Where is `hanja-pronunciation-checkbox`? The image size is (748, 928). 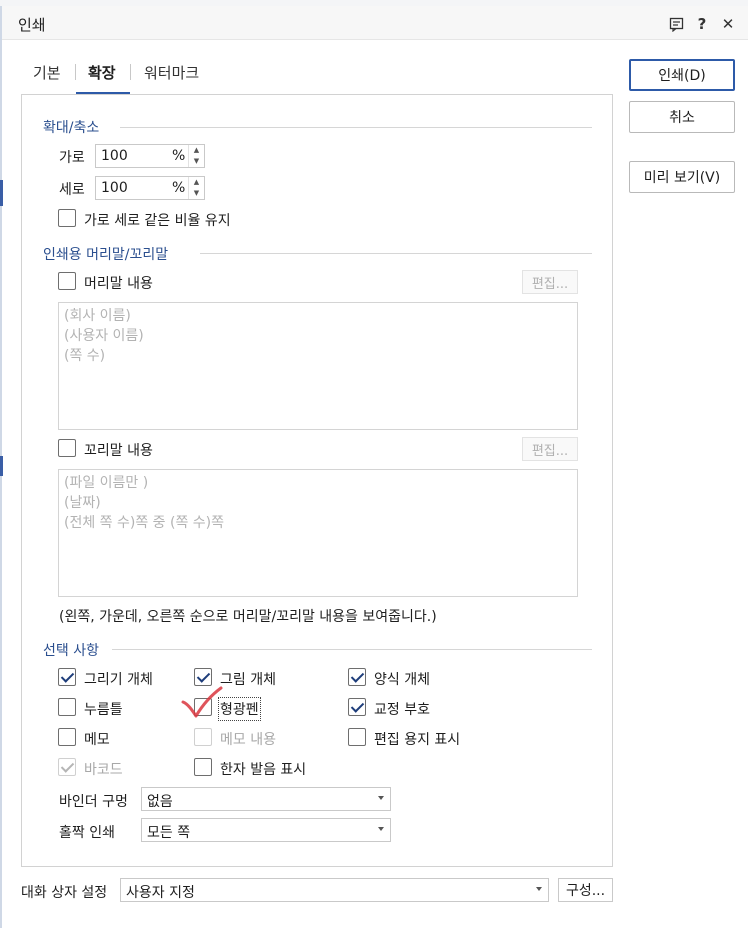 hanja-pronunciation-checkbox is located at coordinates (203, 767).